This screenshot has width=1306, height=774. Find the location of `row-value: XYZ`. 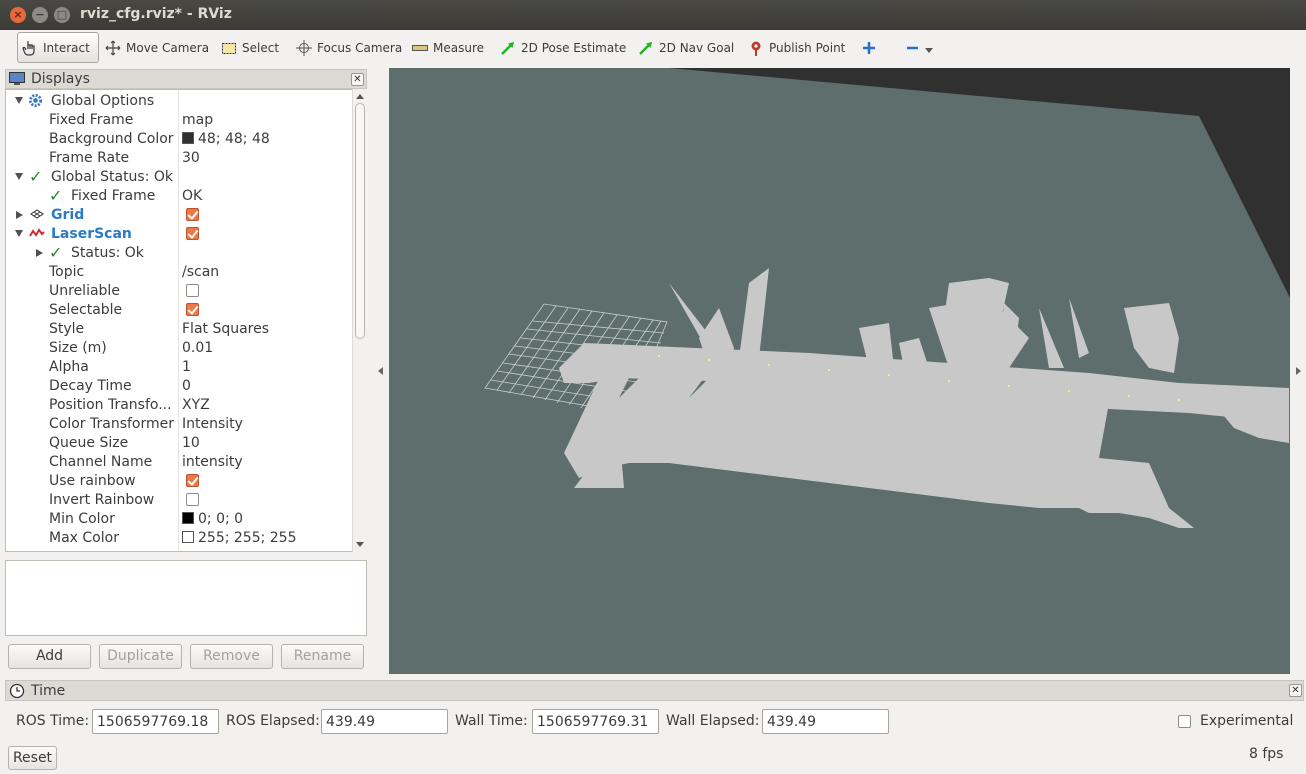

row-value: XYZ is located at coordinates (196, 405).